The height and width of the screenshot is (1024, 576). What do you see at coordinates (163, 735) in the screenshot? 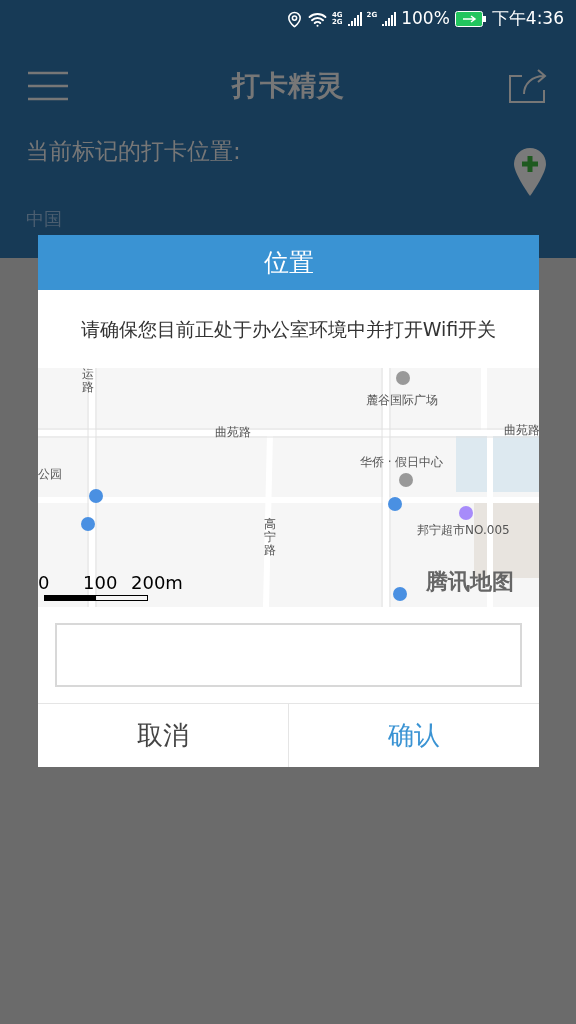
I see `cancel-button: 取消` at bounding box center [163, 735].